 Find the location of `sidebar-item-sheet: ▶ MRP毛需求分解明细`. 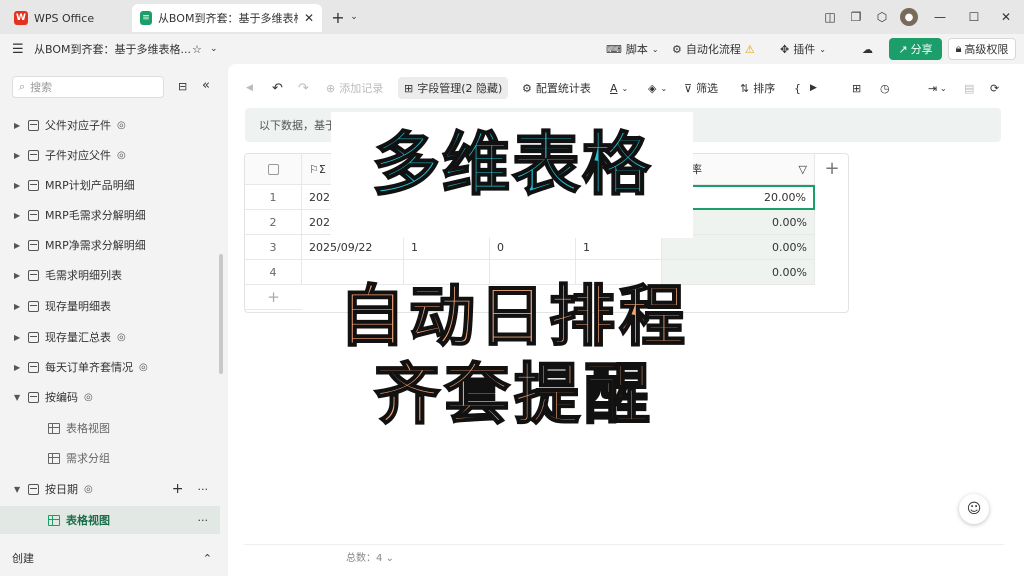

sidebar-item-sheet: ▶ MRP毛需求分解明细 is located at coordinates (110, 215).